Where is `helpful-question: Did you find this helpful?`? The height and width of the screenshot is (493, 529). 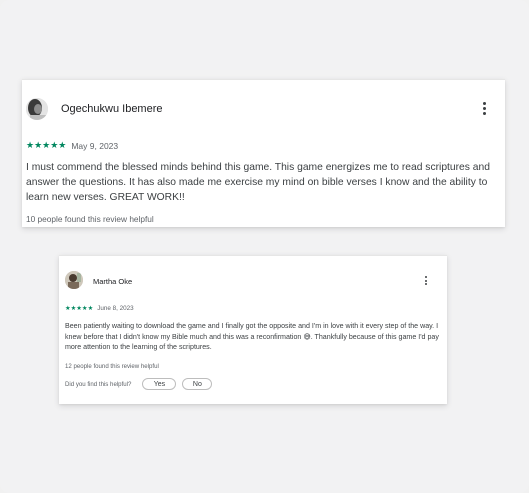
helpful-question: Did you find this helpful? is located at coordinates (98, 384).